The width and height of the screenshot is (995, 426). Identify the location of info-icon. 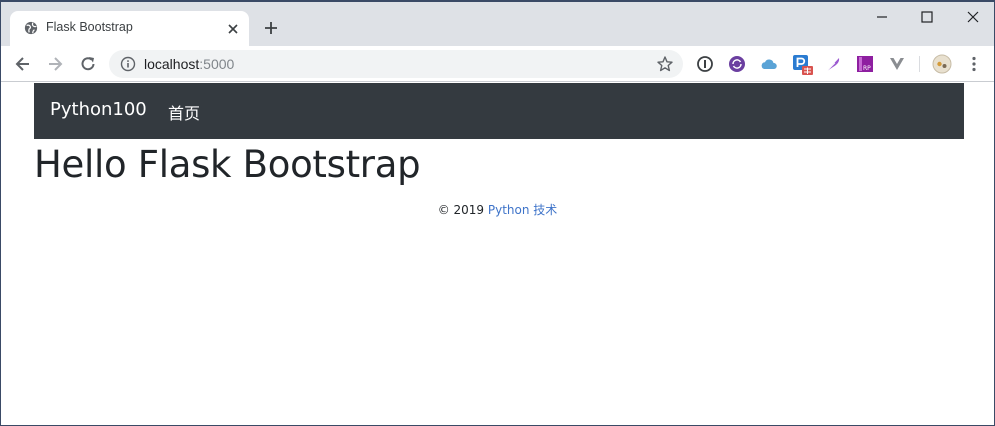
(128, 64).